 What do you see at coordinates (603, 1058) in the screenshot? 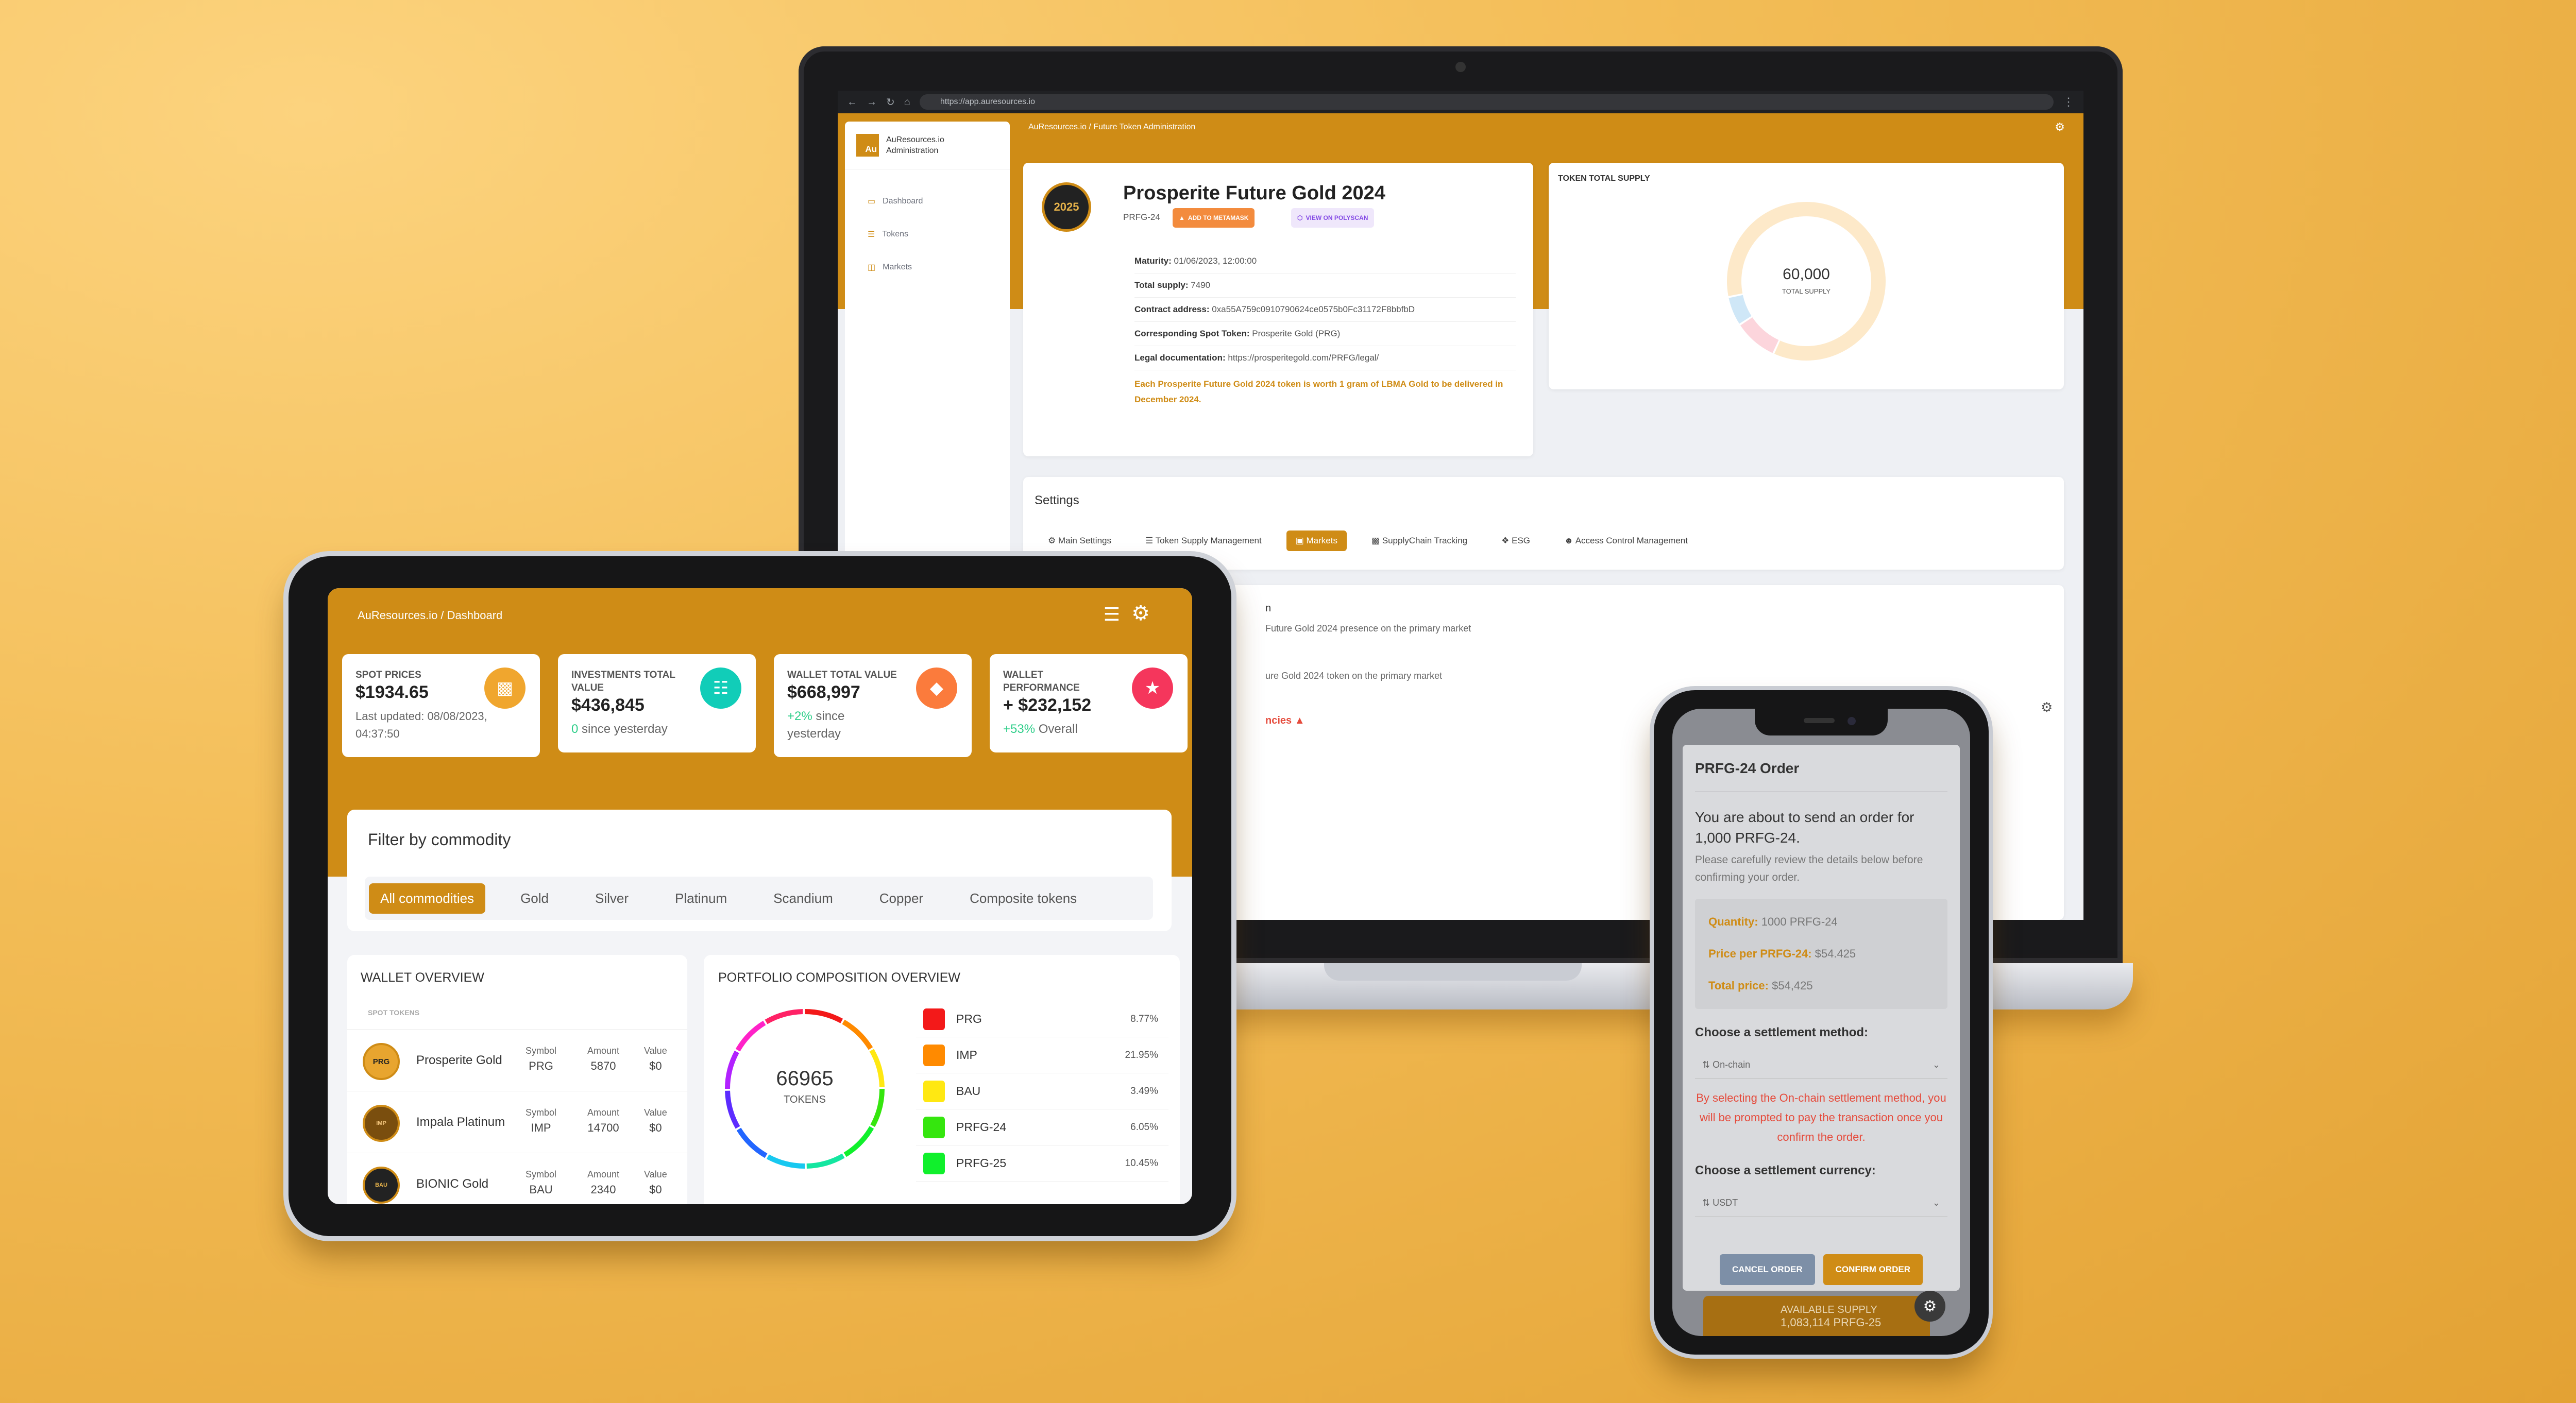
I see `amount-cell: Amount 5870` at bounding box center [603, 1058].